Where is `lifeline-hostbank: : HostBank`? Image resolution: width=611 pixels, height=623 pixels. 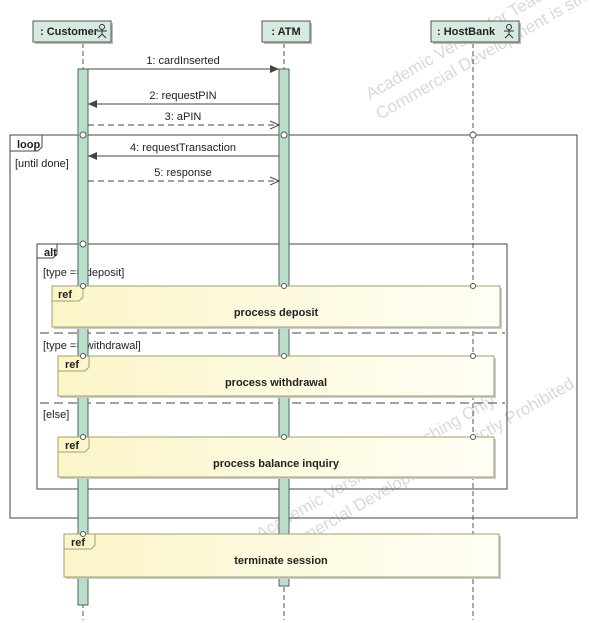
lifeline-hostbank: : HostBank is located at coordinates (475, 32).